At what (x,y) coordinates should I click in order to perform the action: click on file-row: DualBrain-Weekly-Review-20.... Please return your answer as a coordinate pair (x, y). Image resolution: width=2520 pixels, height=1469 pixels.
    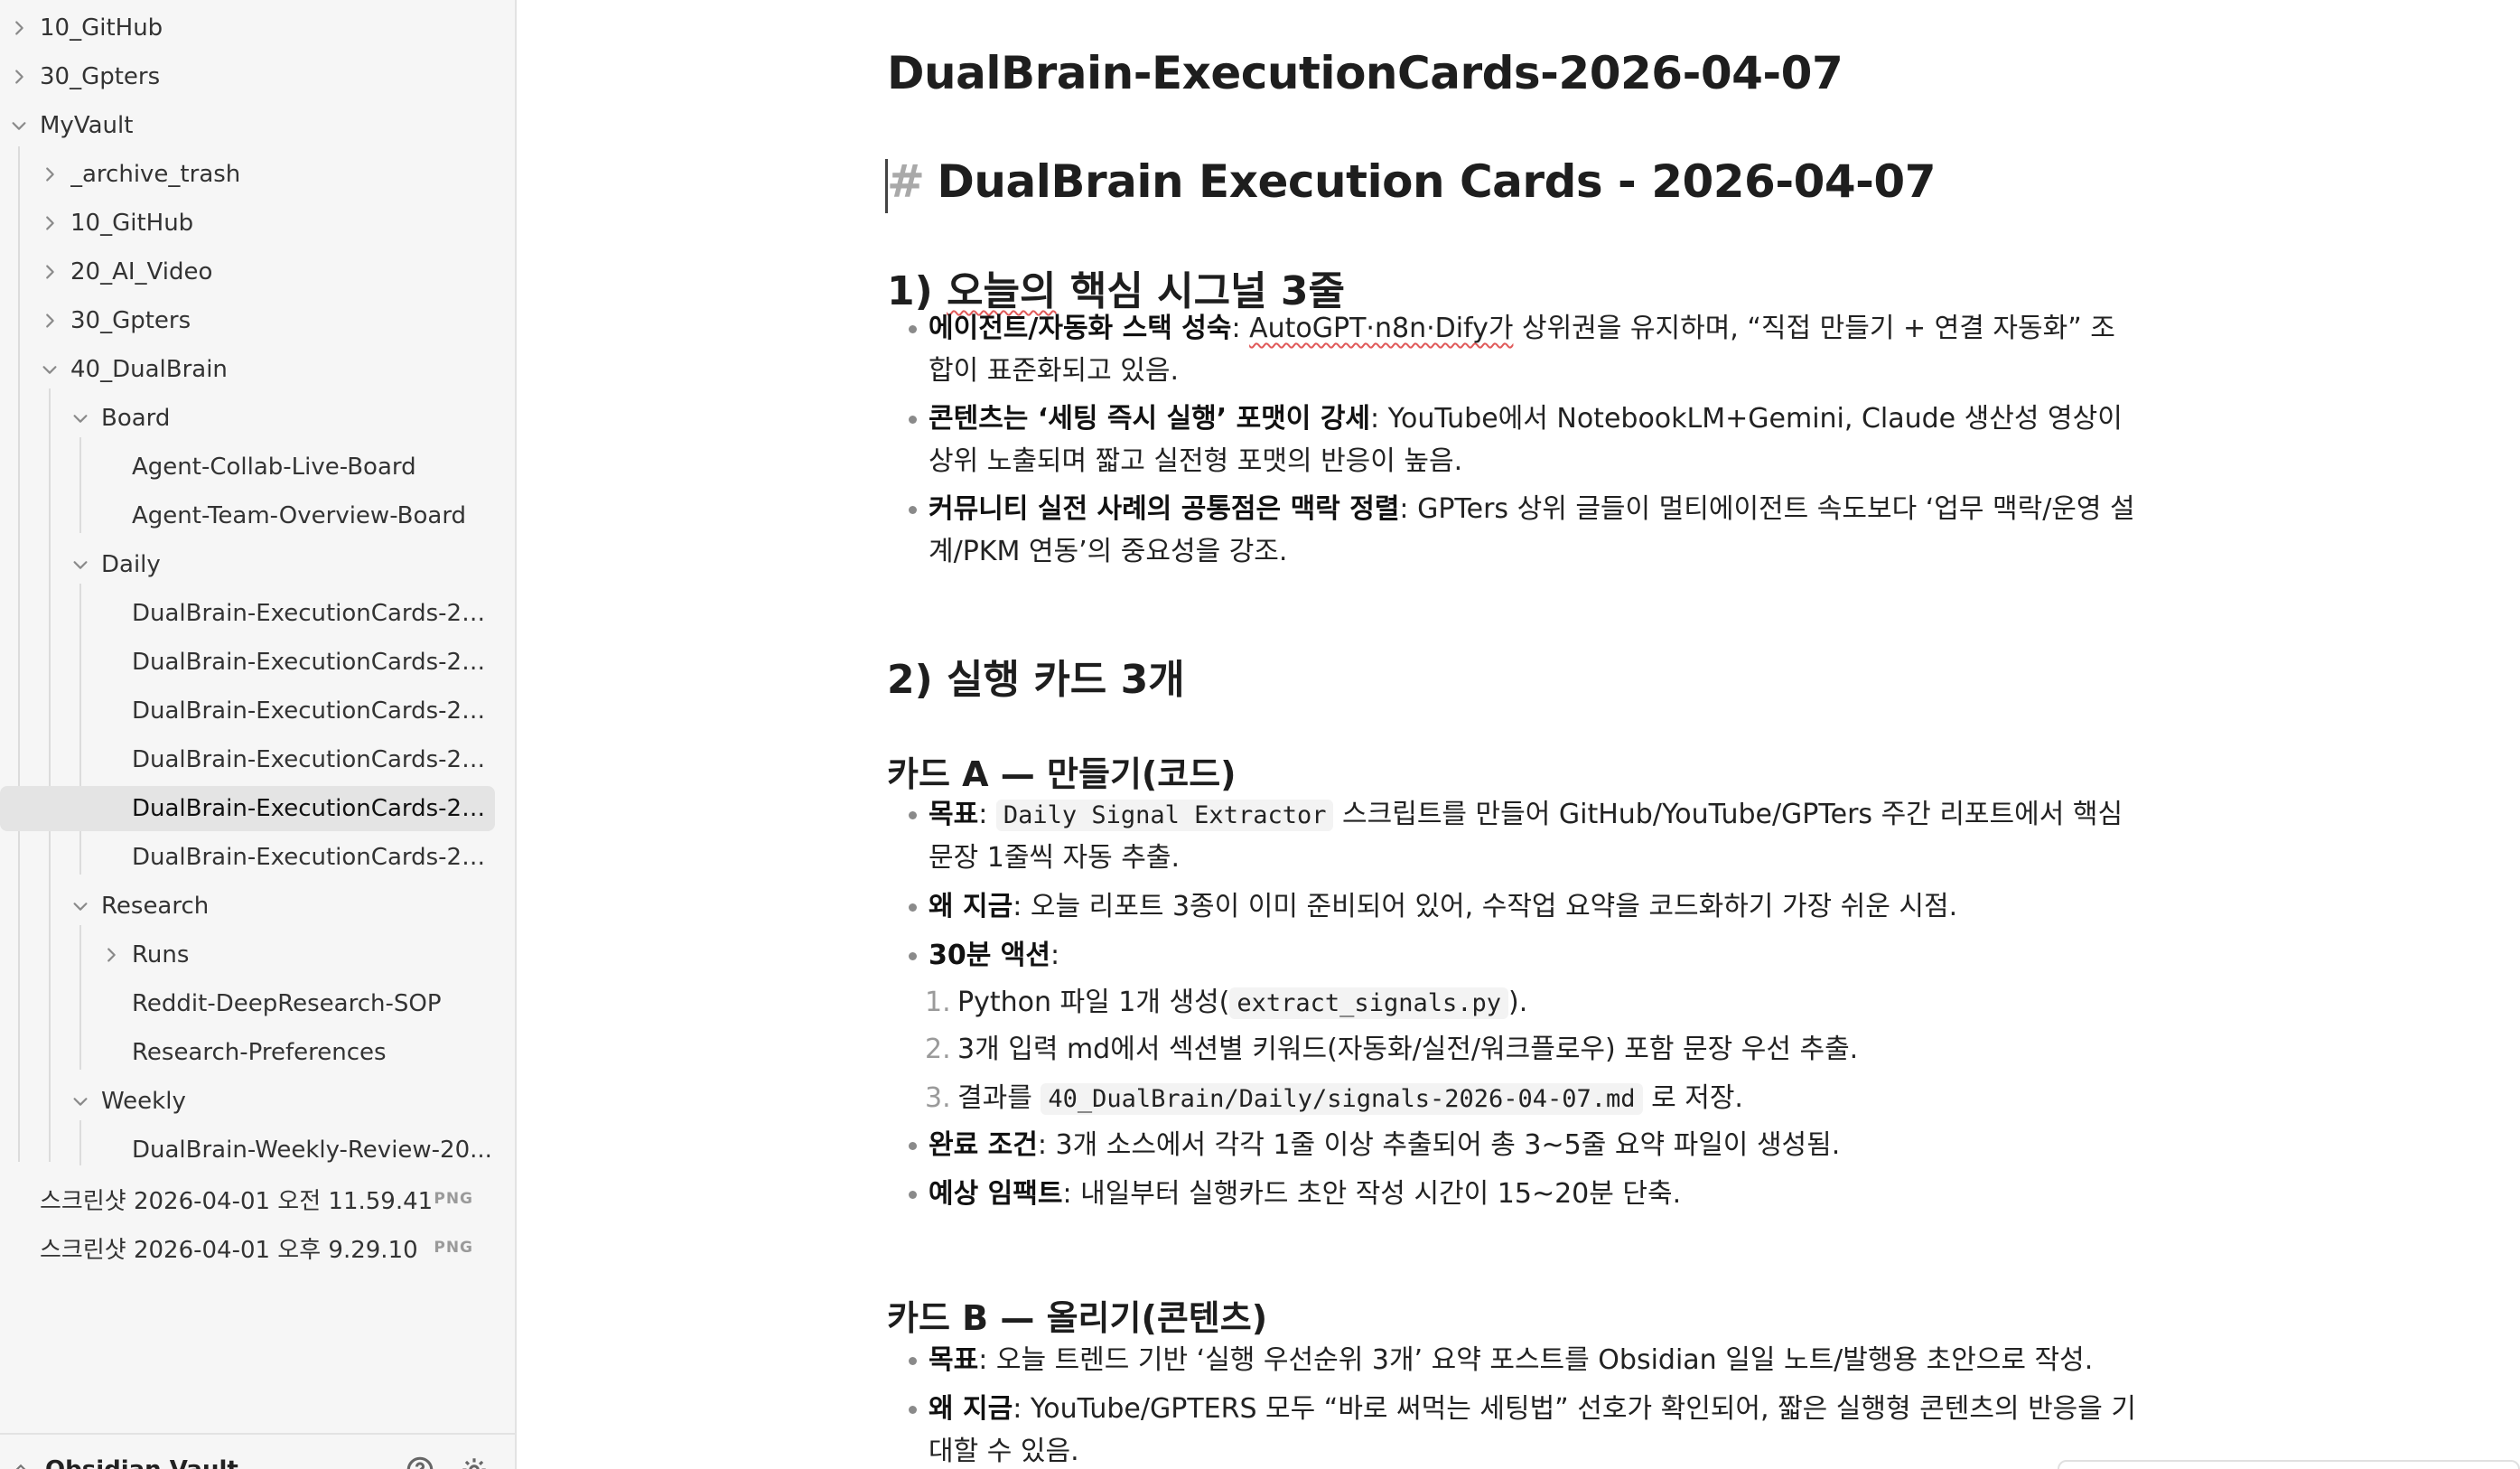
    Looking at the image, I should click on (248, 1150).